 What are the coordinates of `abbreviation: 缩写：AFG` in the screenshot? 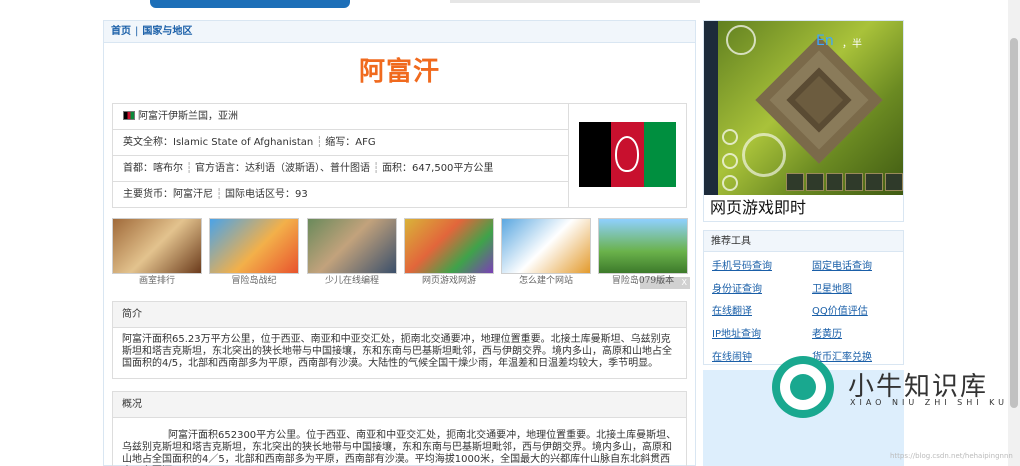 It's located at (350, 142).